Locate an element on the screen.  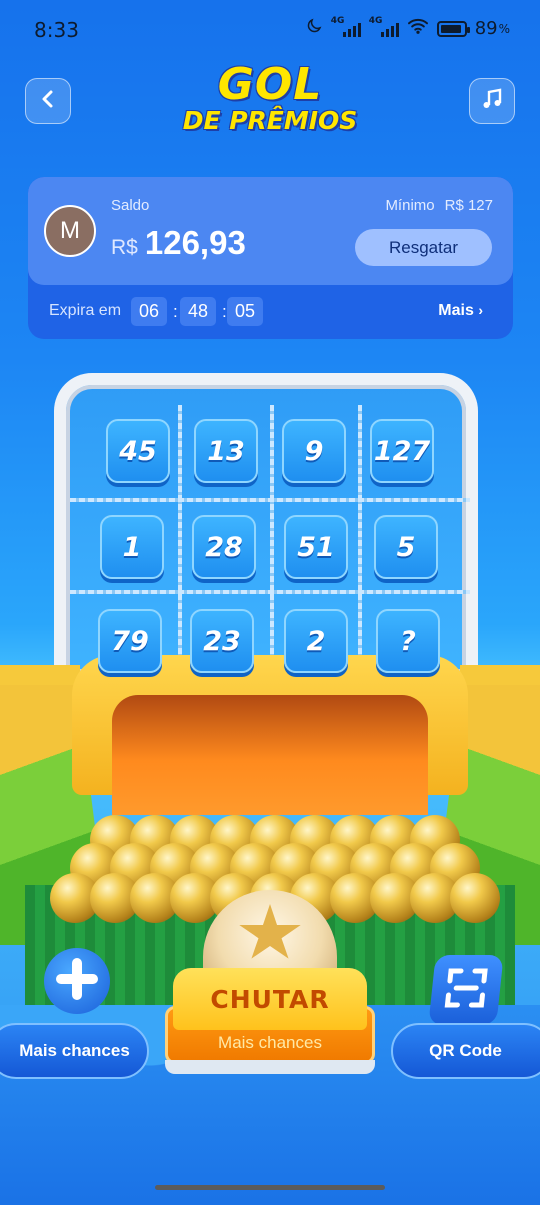
kick-button: Mais chances CHUTAR is located at coordinates (270, 1024).